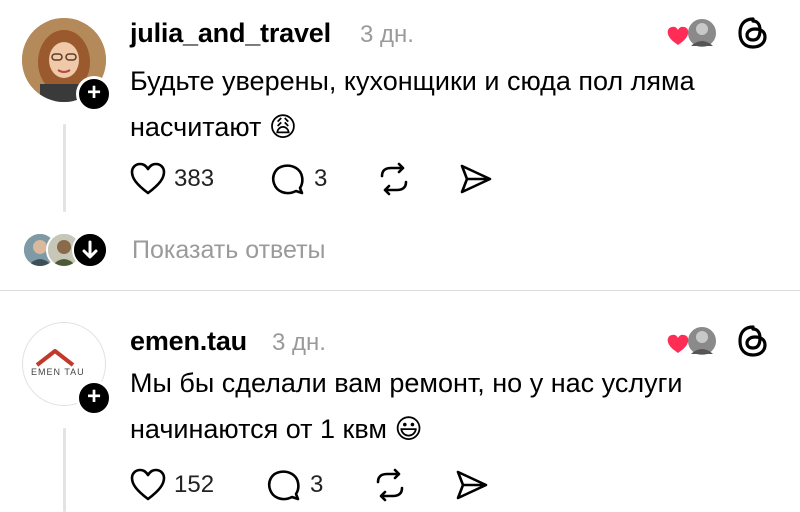 The image size is (800, 512). What do you see at coordinates (172, 485) in the screenshot?
I see `like-button: 152` at bounding box center [172, 485].